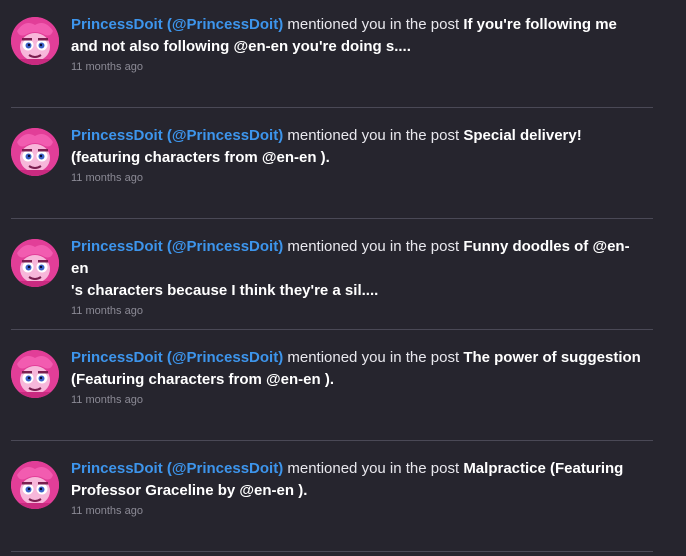 The image size is (686, 556). I want to click on post-title-link-continued: (Featuring characters from @en-en )., so click(202, 379).